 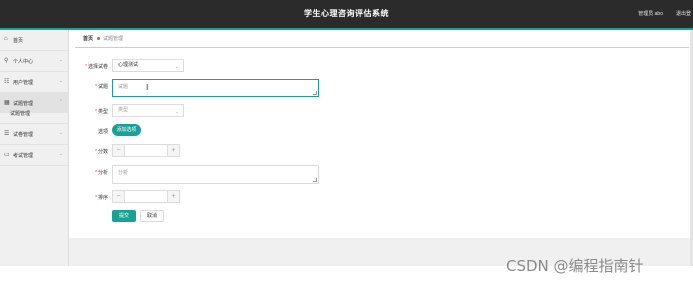 I want to click on logout-link: 退出登, so click(x=683, y=13).